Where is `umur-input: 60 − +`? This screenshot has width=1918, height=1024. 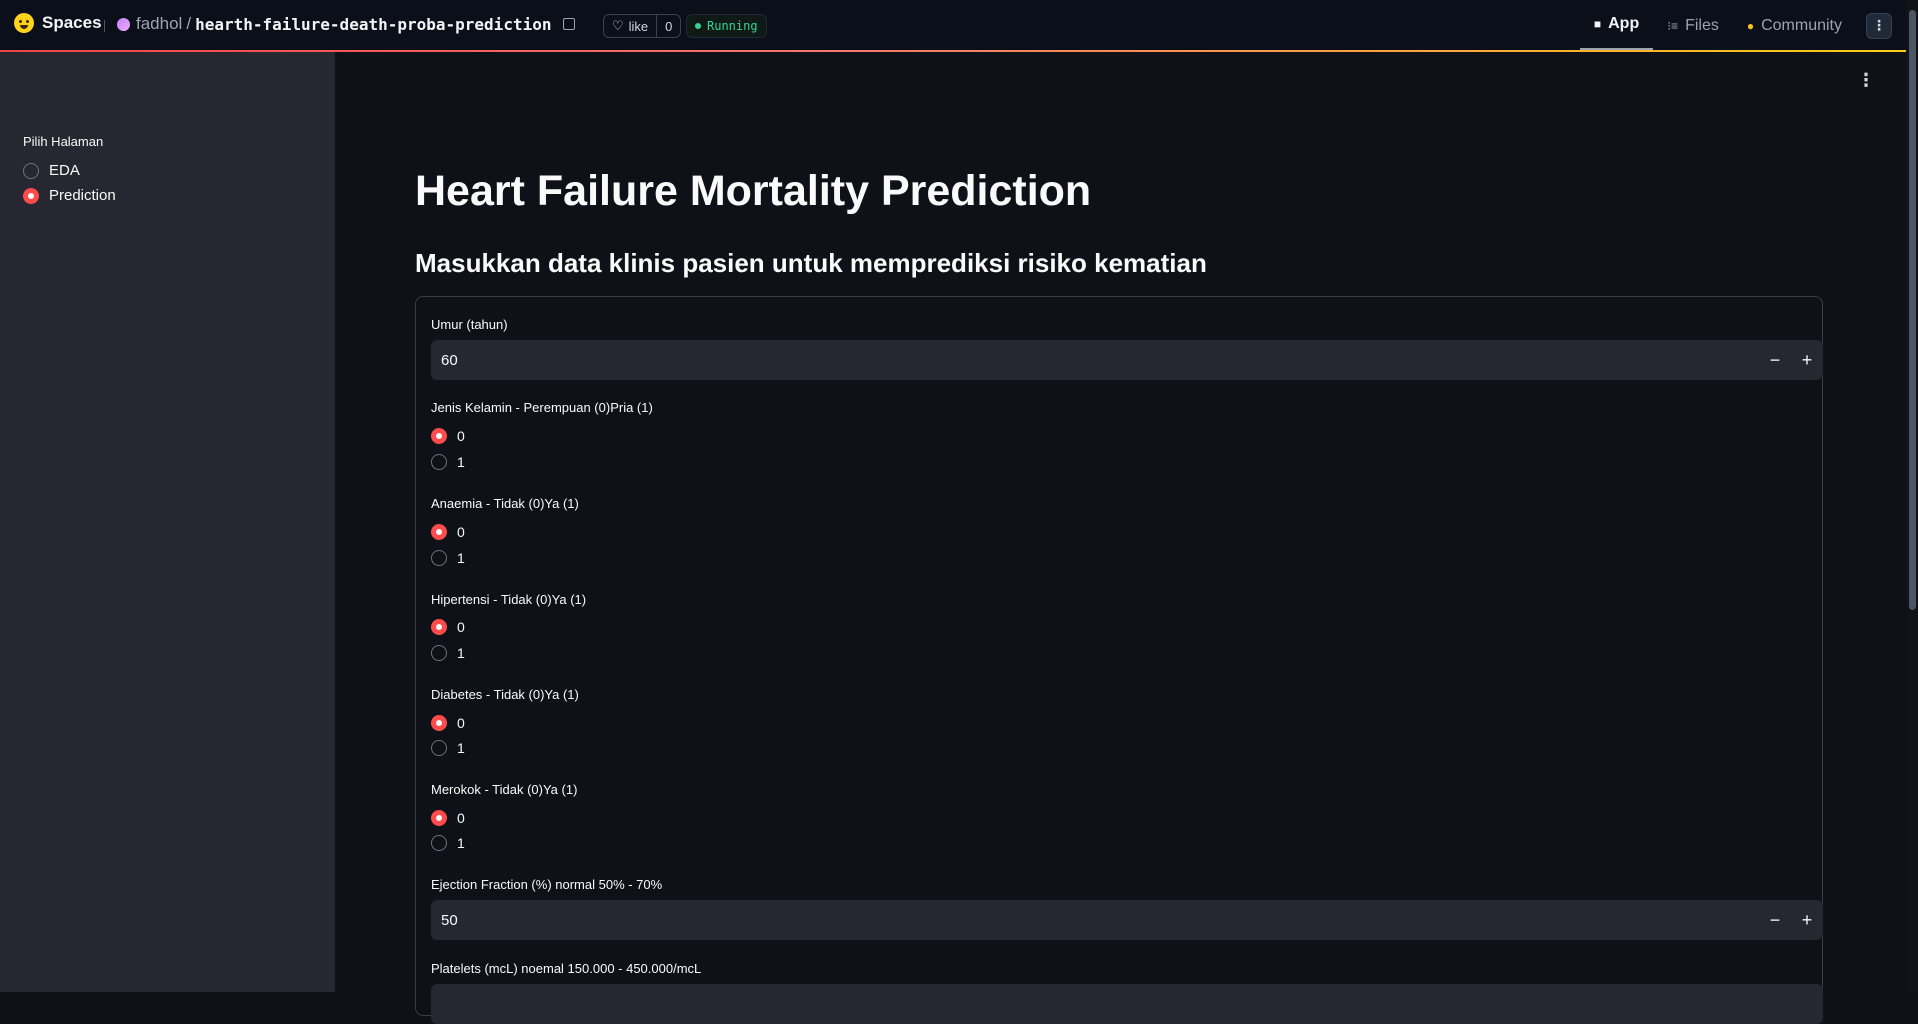 umur-input: 60 − + is located at coordinates (1127, 360).